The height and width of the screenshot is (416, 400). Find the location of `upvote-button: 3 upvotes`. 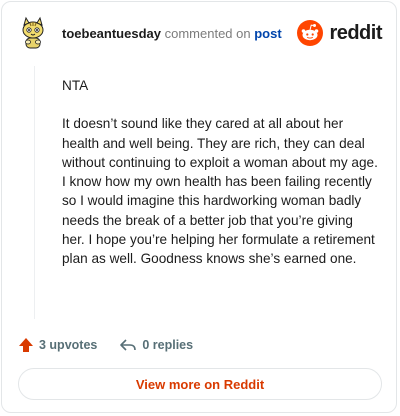

upvote-button: 3 upvotes is located at coordinates (57, 345).